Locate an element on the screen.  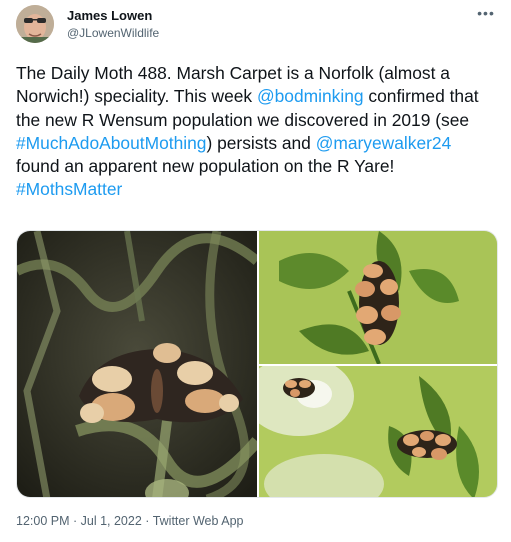
mention-link: @maryewalker24 is located at coordinates (384, 143).